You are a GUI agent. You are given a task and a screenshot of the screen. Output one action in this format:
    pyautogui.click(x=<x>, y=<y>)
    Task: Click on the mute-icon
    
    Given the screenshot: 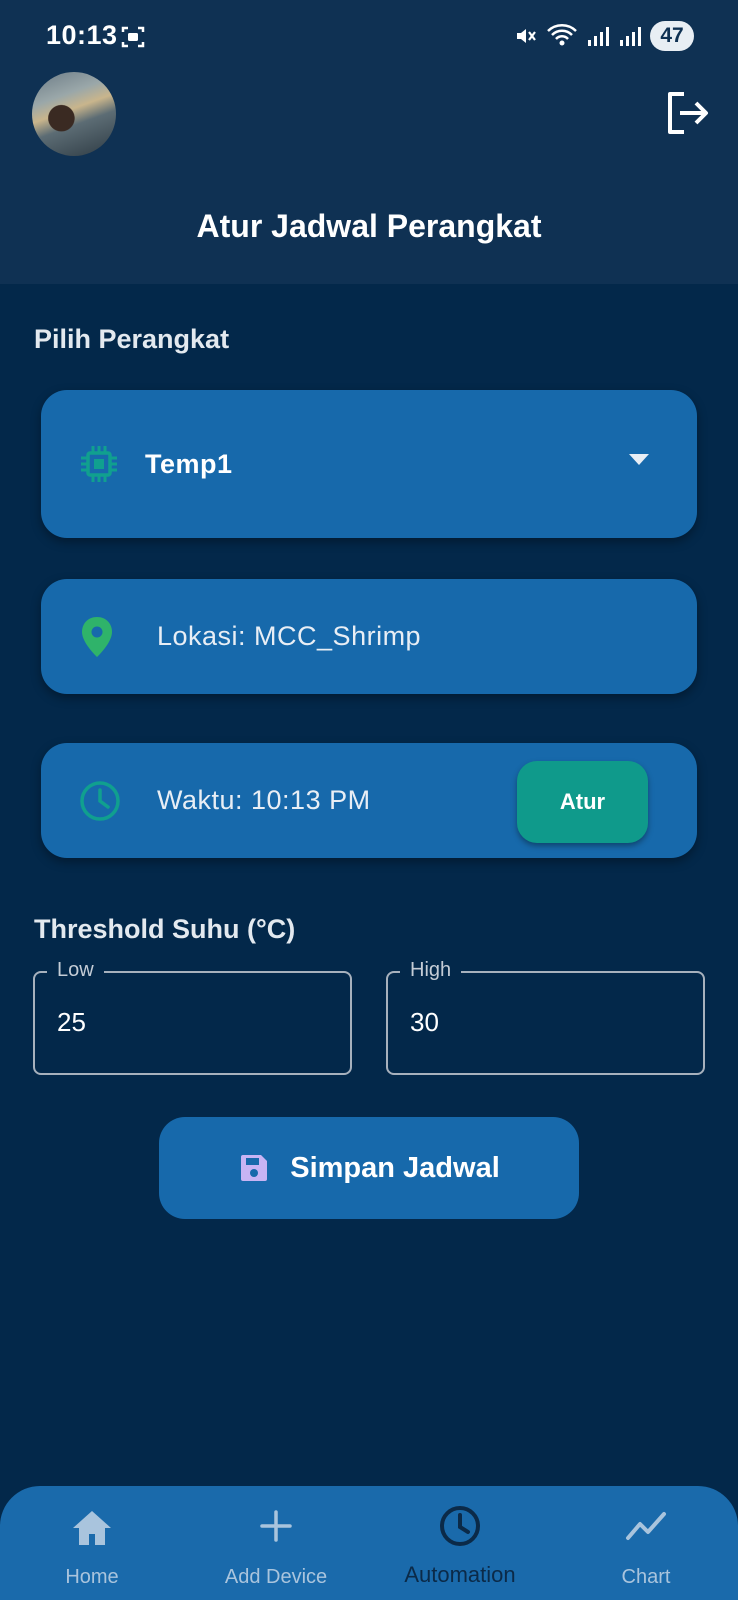 What is the action you would take?
    pyautogui.click(x=526, y=36)
    